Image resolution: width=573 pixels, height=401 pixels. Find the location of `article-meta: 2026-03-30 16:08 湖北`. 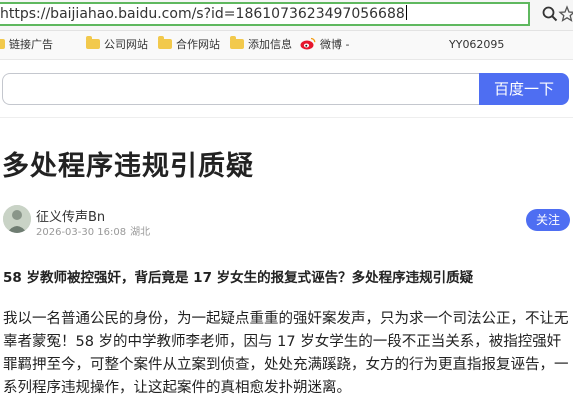

article-meta: 2026-03-30 16:08 湖北 is located at coordinates (93, 230).